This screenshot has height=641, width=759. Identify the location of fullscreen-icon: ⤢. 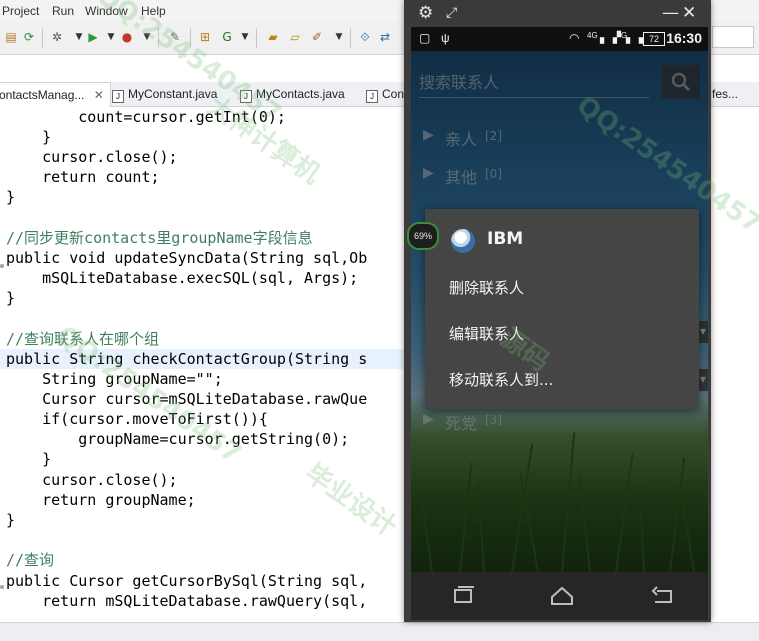
(451, 13).